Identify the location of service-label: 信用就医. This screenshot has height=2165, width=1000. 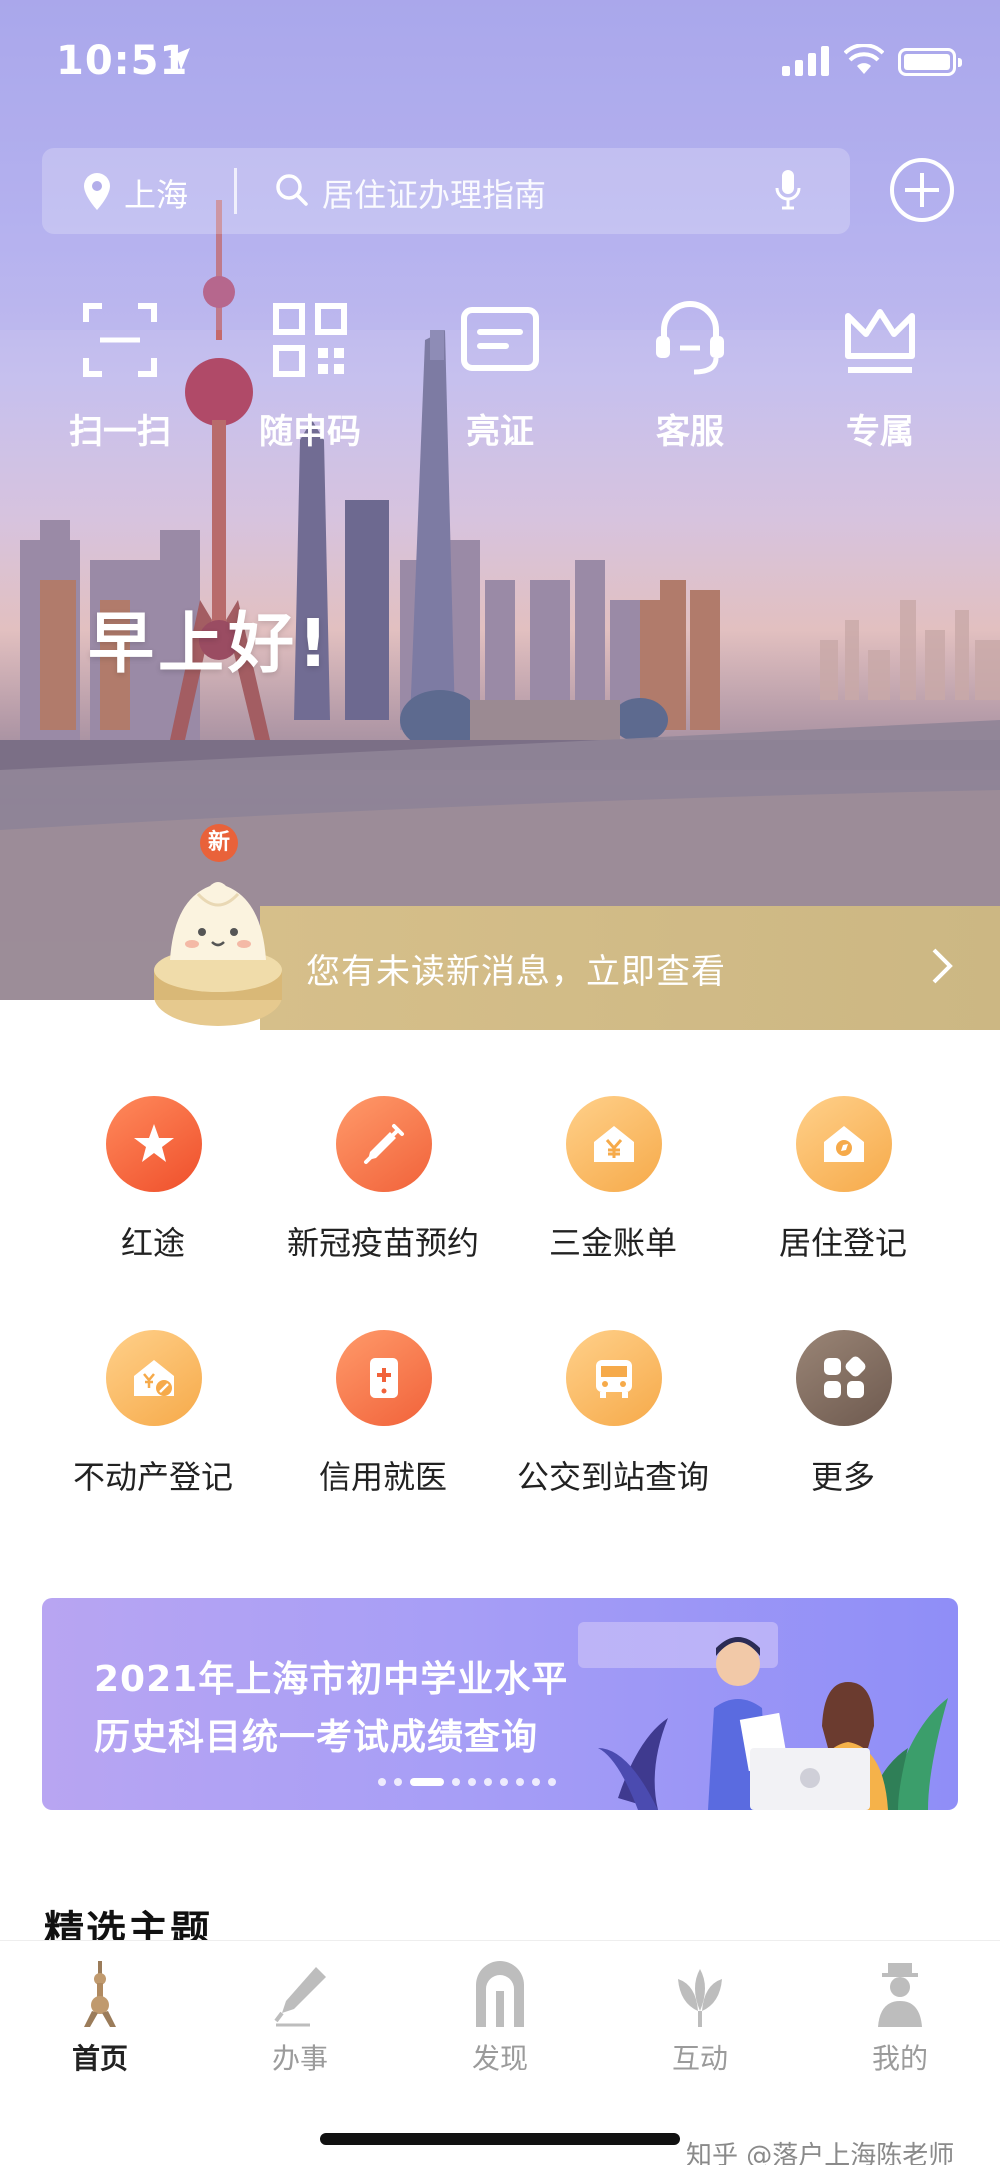
(382, 1477).